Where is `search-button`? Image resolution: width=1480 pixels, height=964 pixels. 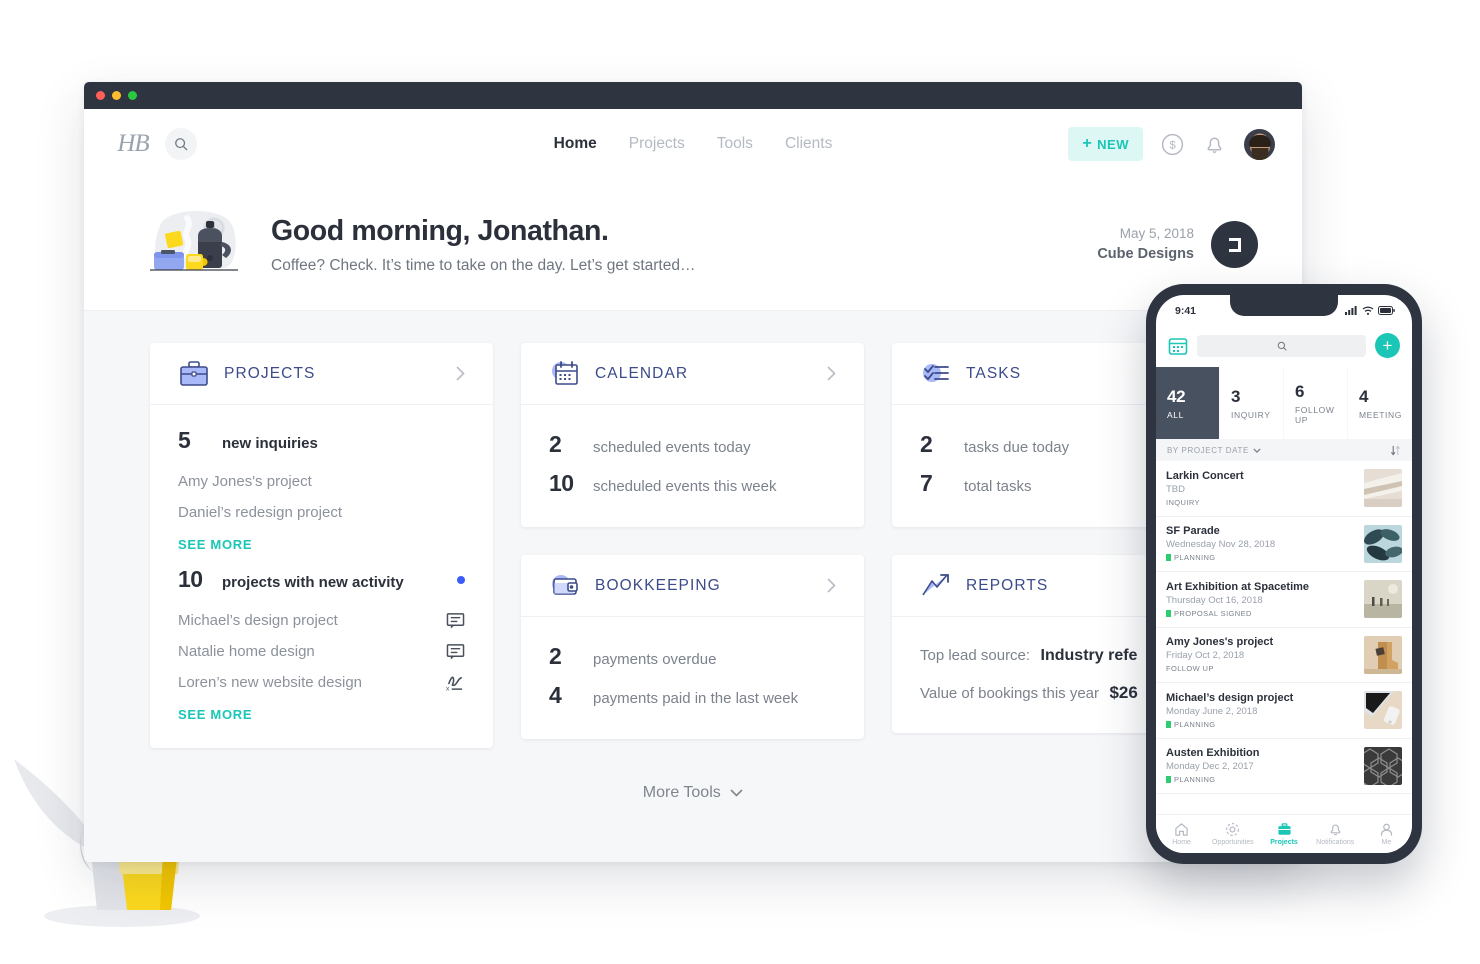 search-button is located at coordinates (181, 144).